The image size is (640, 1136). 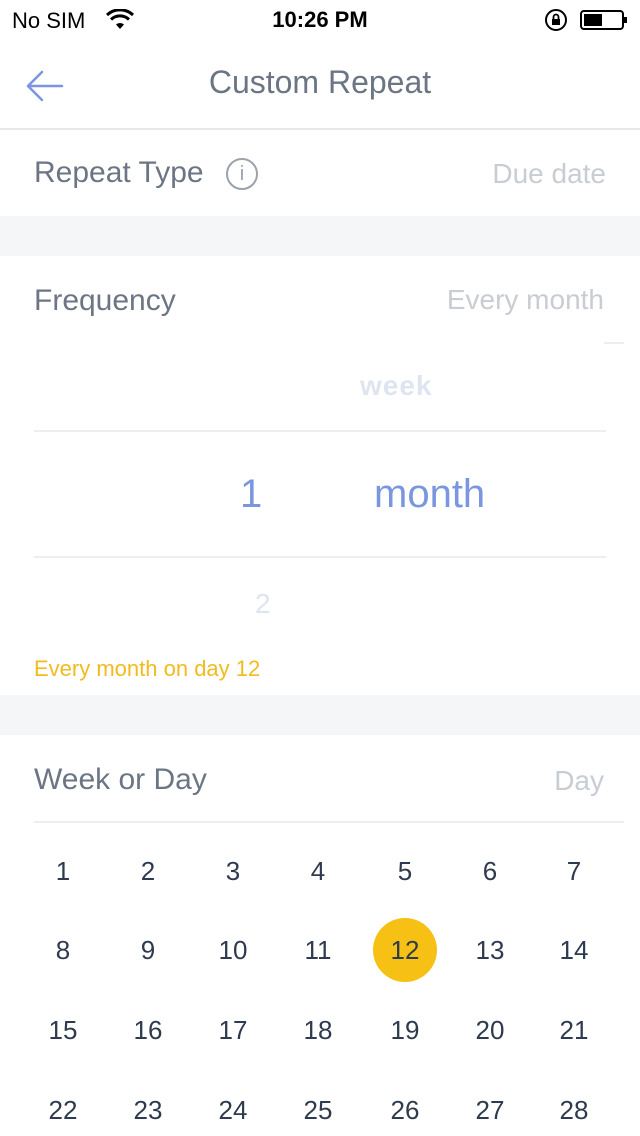 What do you see at coordinates (63, 1110) in the screenshot?
I see `calendar-day: 22` at bounding box center [63, 1110].